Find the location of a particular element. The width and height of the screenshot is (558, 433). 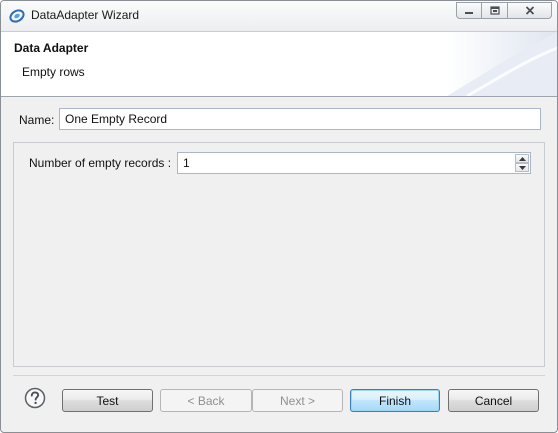

test-button: Test is located at coordinates (107, 400).